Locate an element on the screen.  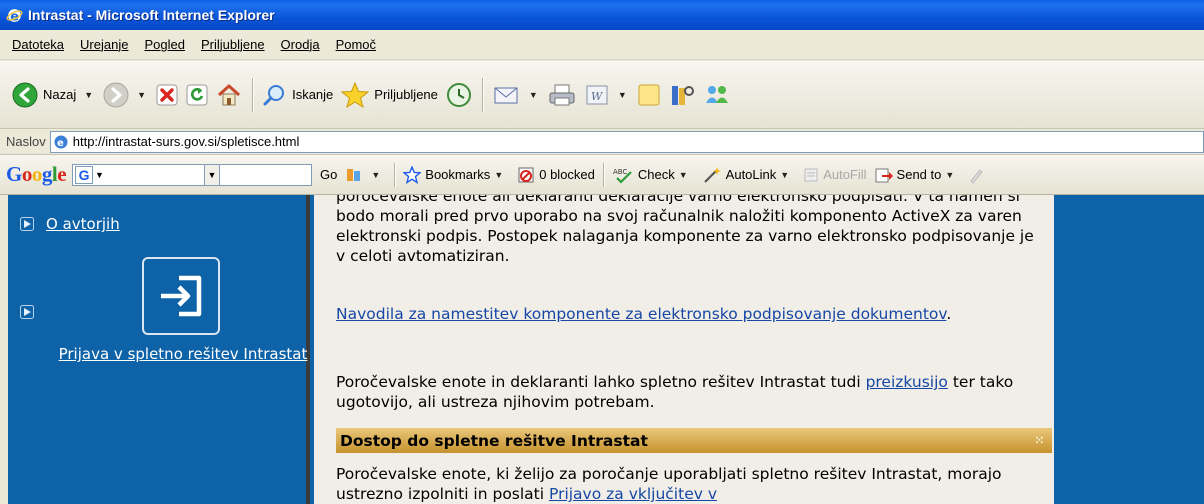
back-button: Nazaj is located at coordinates (44, 95).